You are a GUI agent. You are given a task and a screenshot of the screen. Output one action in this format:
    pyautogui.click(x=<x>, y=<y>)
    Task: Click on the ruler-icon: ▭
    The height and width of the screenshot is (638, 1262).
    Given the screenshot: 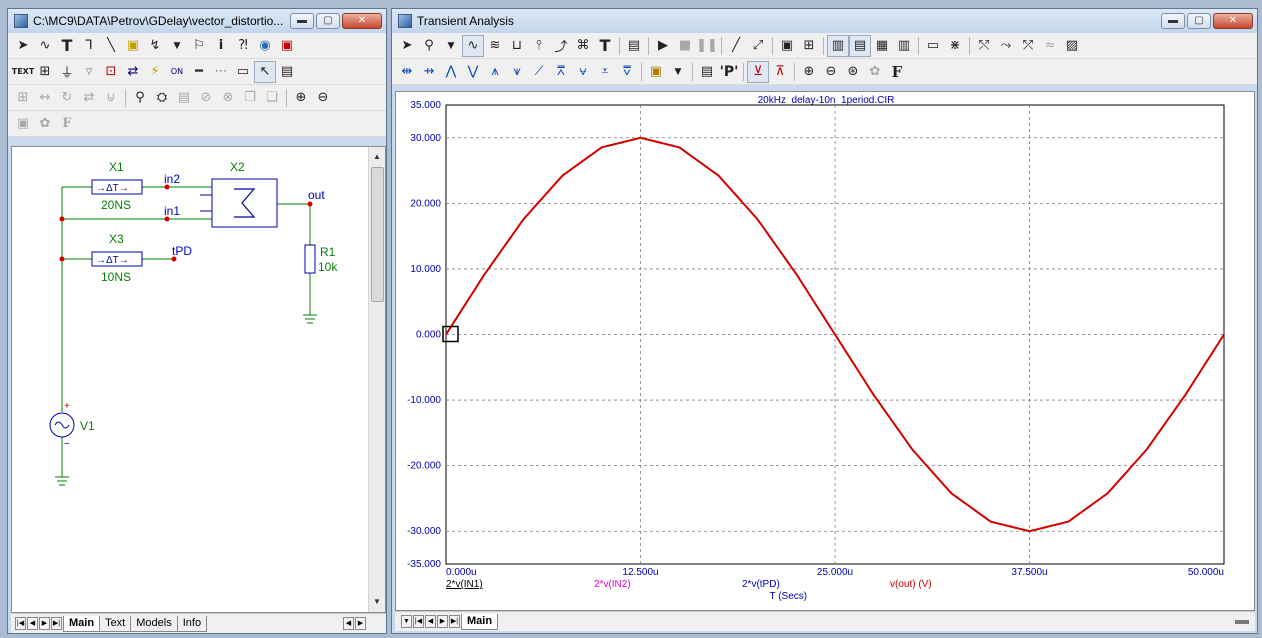 What is the action you would take?
    pyautogui.click(x=933, y=46)
    